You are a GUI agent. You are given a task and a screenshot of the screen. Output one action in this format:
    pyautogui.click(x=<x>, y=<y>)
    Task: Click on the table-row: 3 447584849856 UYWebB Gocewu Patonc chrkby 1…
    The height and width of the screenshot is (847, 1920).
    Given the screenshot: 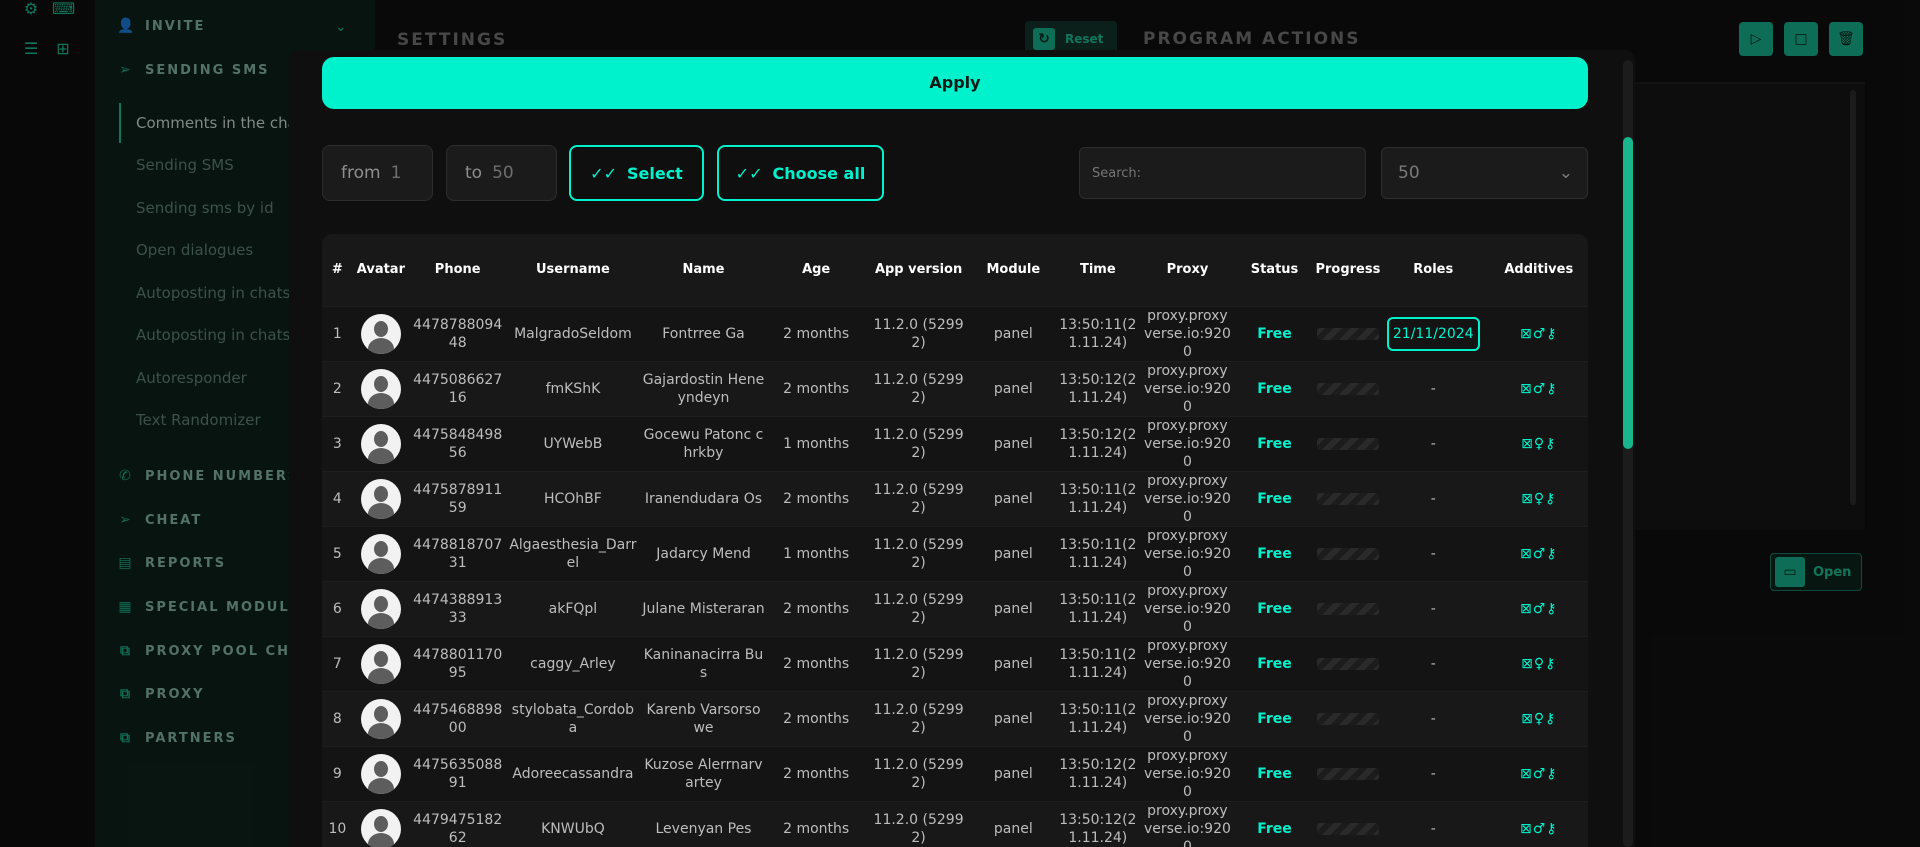 What is the action you would take?
    pyautogui.click(x=955, y=443)
    